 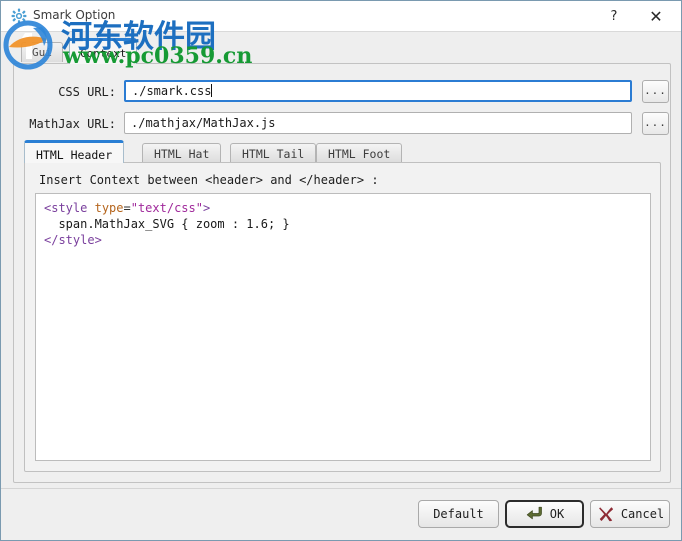 I want to click on code-token: <style, so click(x=66, y=208).